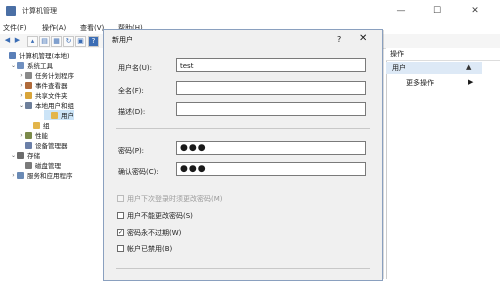  Describe the element at coordinates (475, 11) in the screenshot. I see `window-close-button: ✕` at that location.